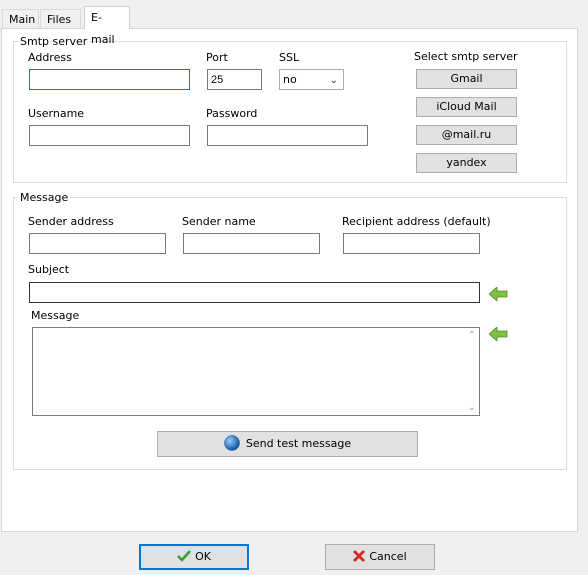 The image size is (588, 575). What do you see at coordinates (254, 292) in the screenshot?
I see `subject-input` at bounding box center [254, 292].